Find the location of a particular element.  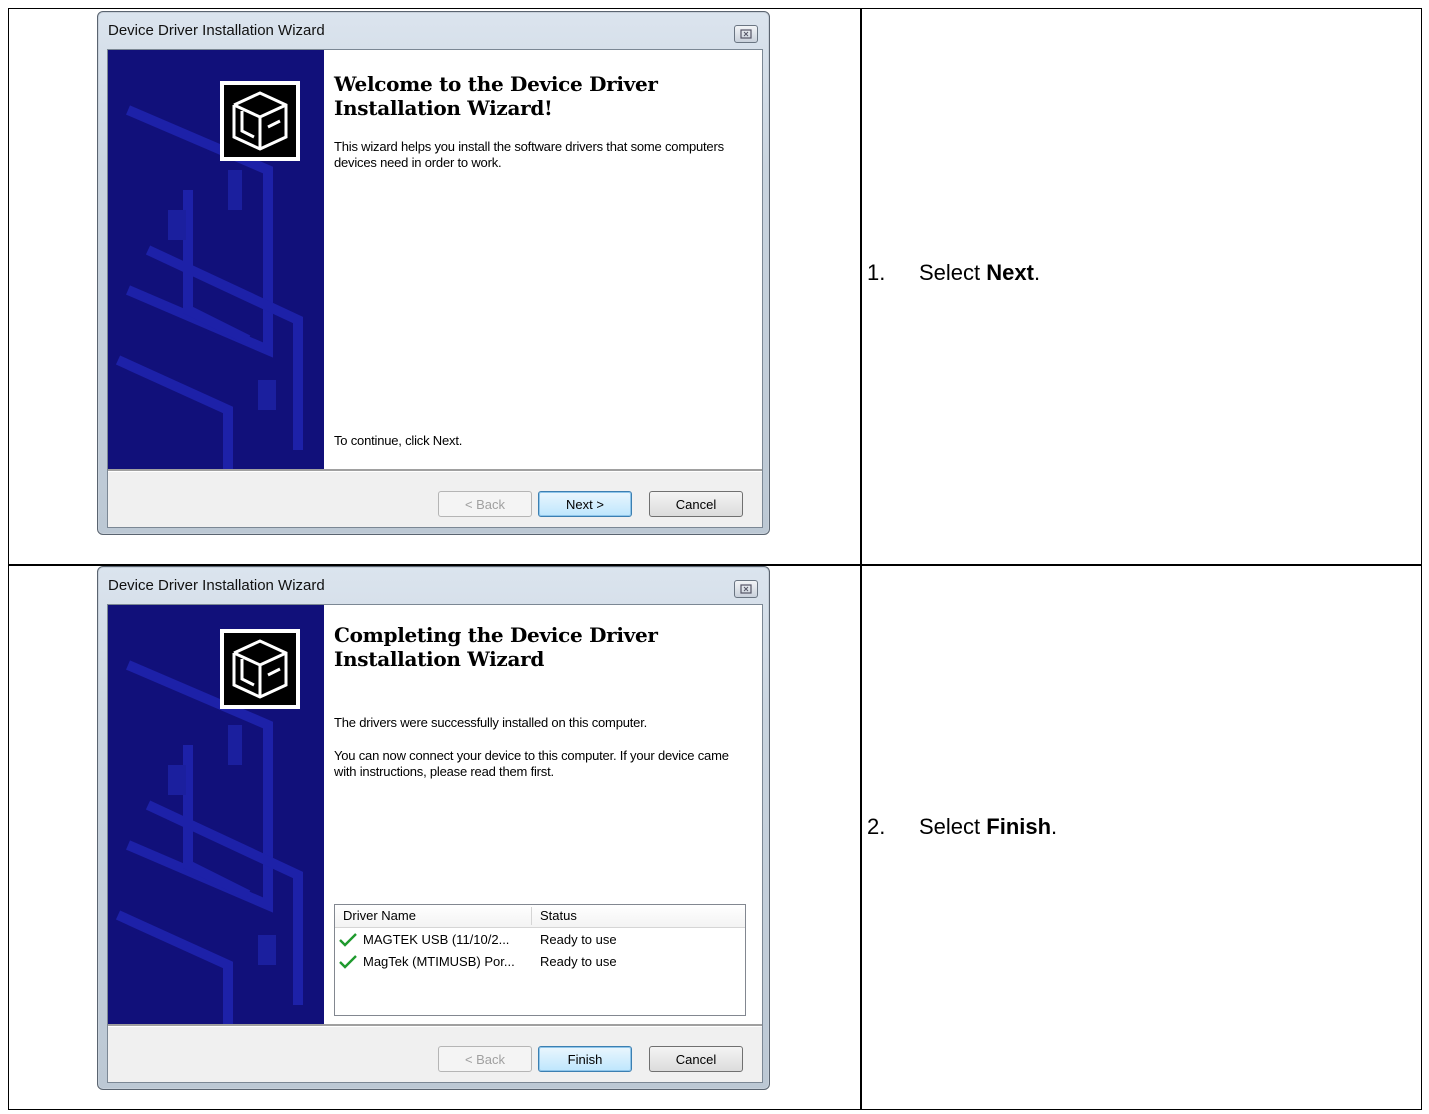

wizard-button-bar: < Back Finish Cancel is located at coordinates (435, 1054).